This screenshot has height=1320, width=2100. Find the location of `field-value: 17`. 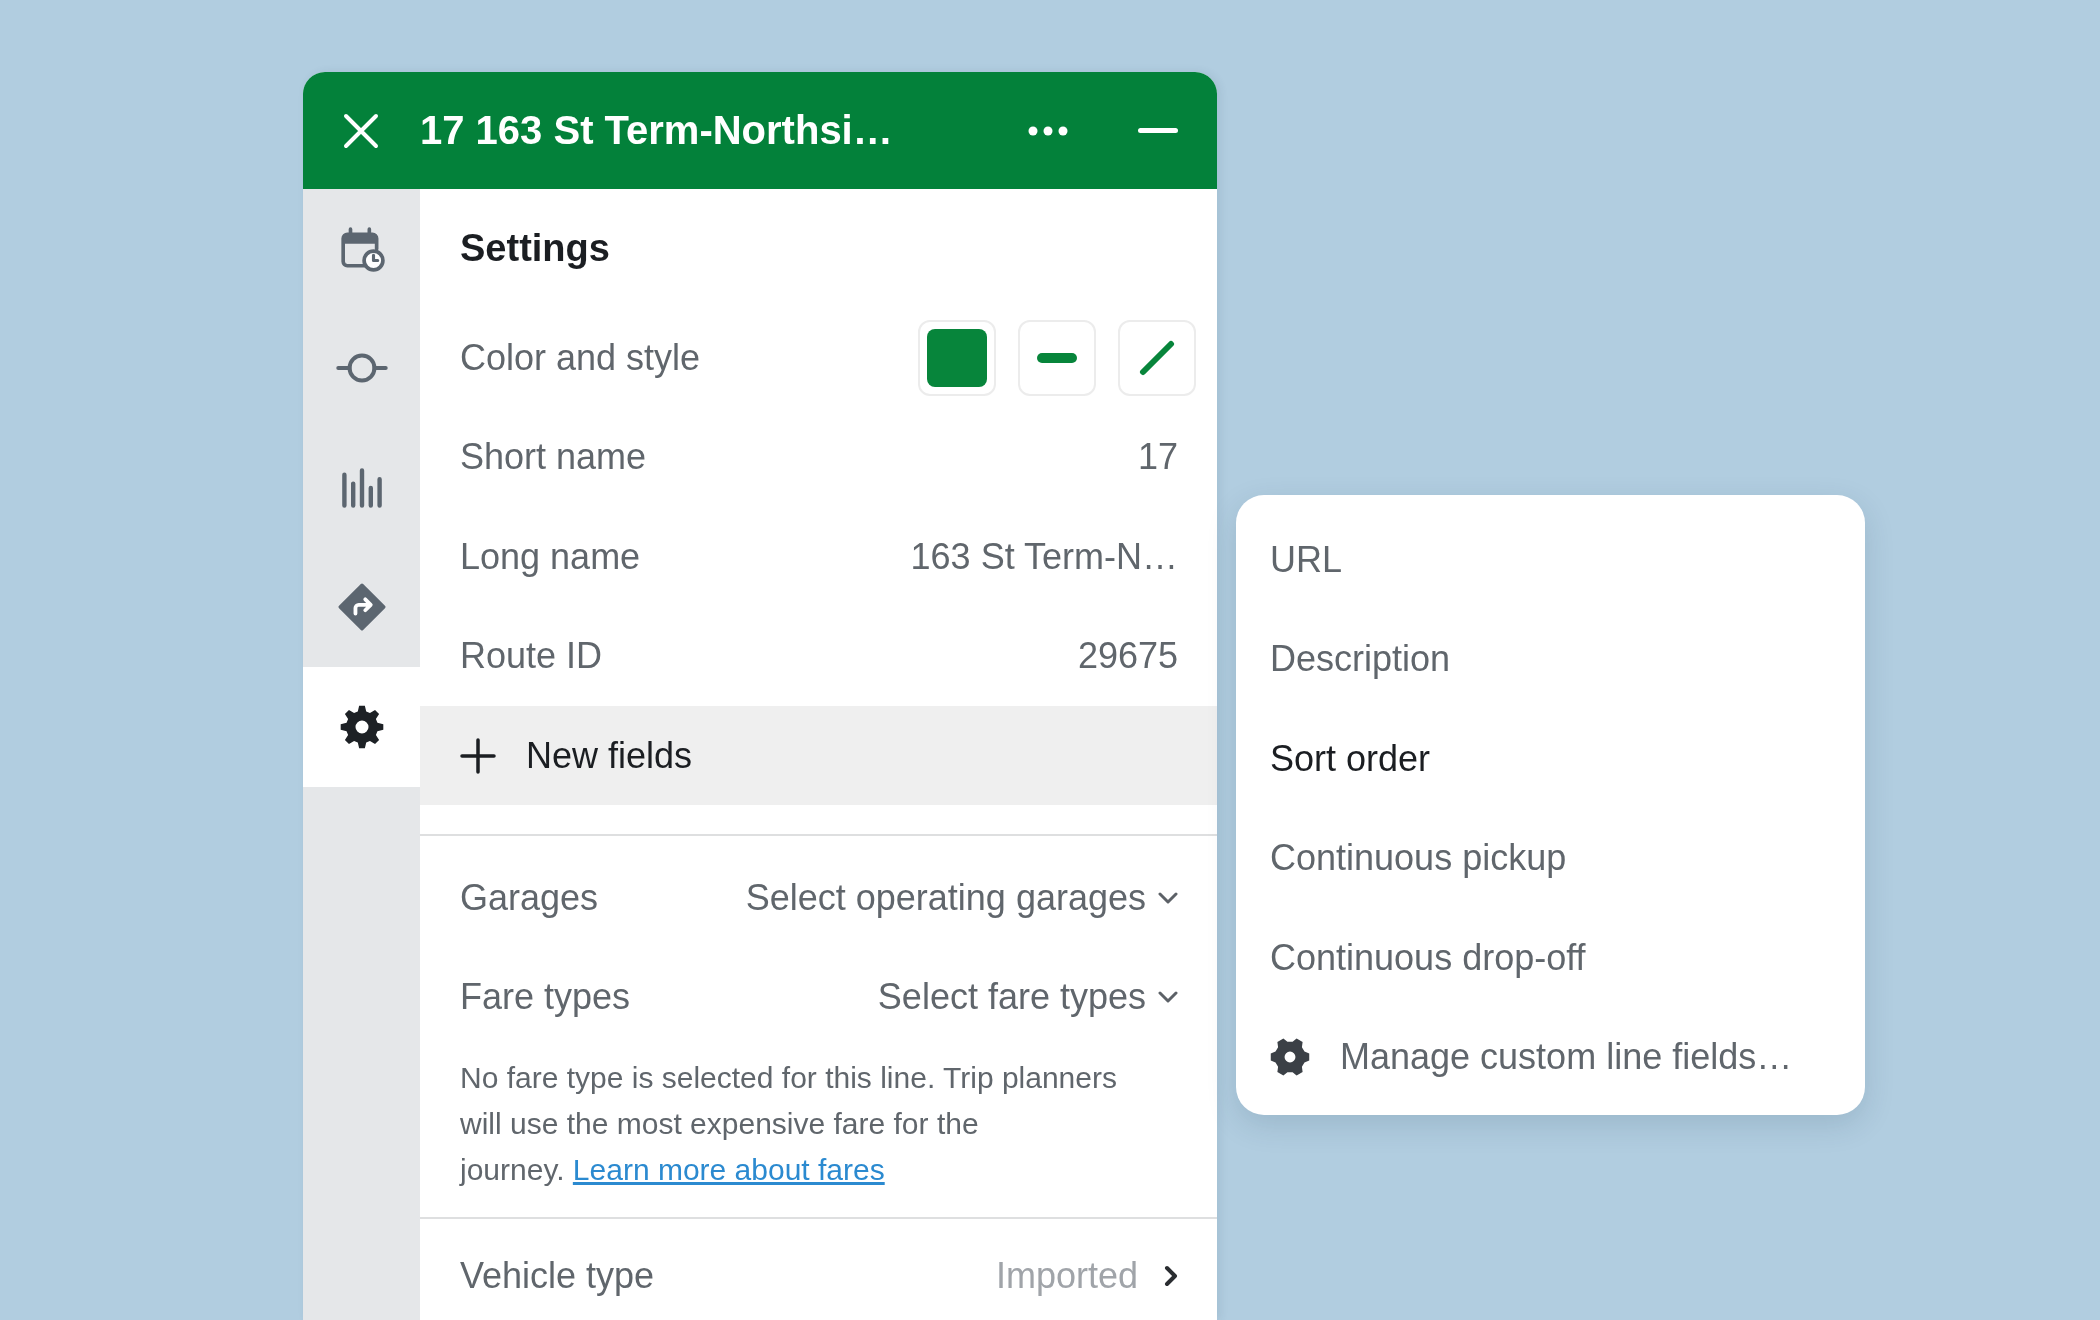

field-value: 17 is located at coordinates (1157, 457).